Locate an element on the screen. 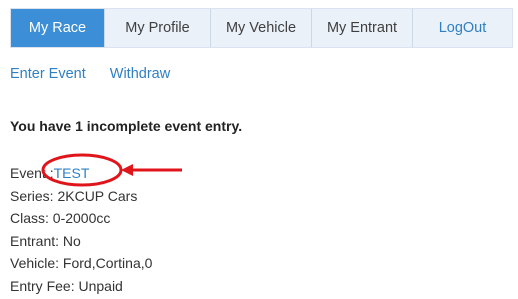 Image resolution: width=518 pixels, height=299 pixels. tab-my-profile: My Profile is located at coordinates (158, 28).